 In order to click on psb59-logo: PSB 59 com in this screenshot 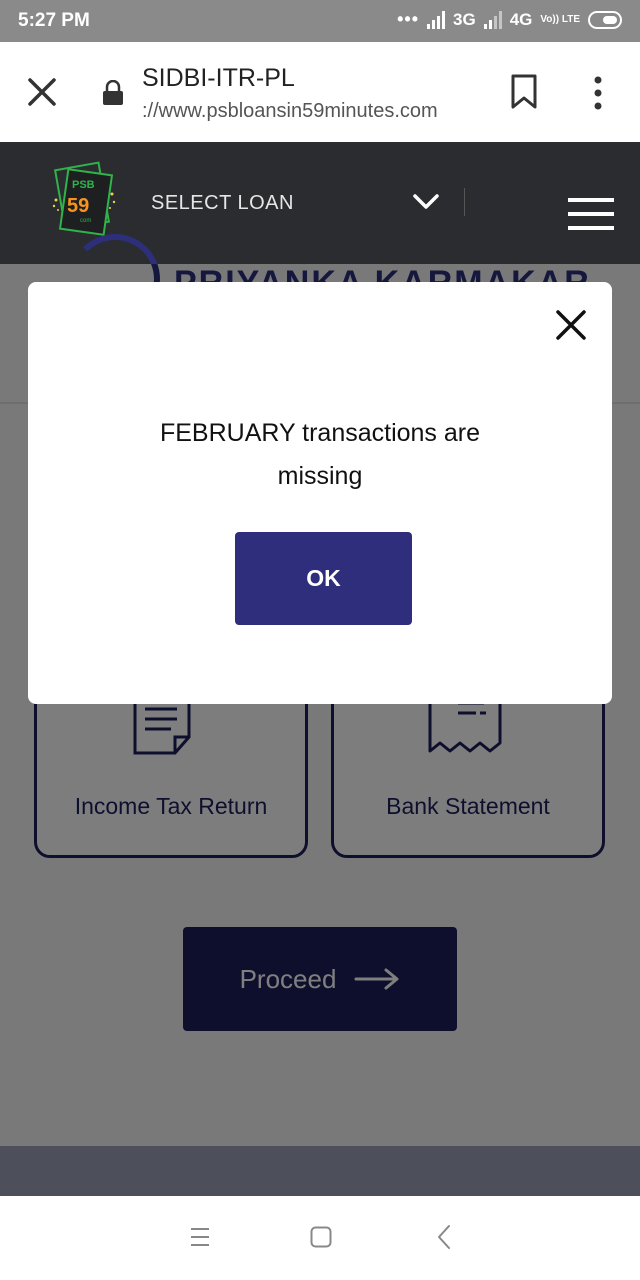, I will do `click(84, 199)`.